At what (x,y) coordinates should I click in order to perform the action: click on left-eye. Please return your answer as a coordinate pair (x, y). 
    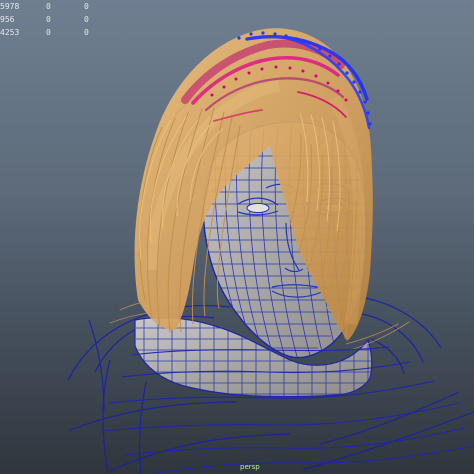
    Looking at the image, I should click on (258, 208).